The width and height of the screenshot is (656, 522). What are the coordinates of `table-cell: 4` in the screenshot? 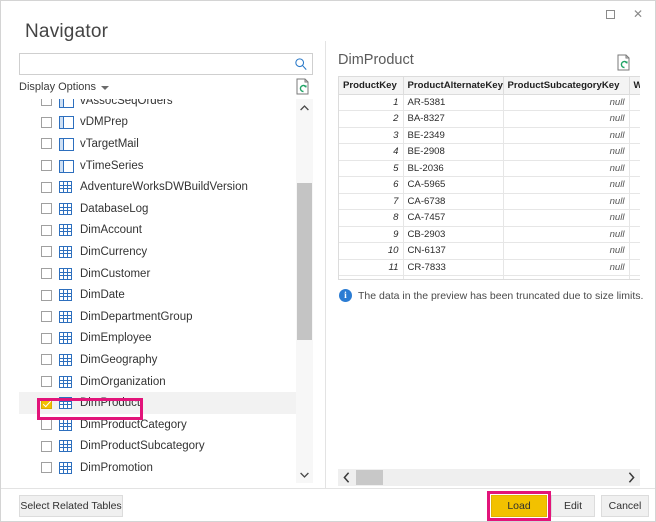 It's located at (371, 152).